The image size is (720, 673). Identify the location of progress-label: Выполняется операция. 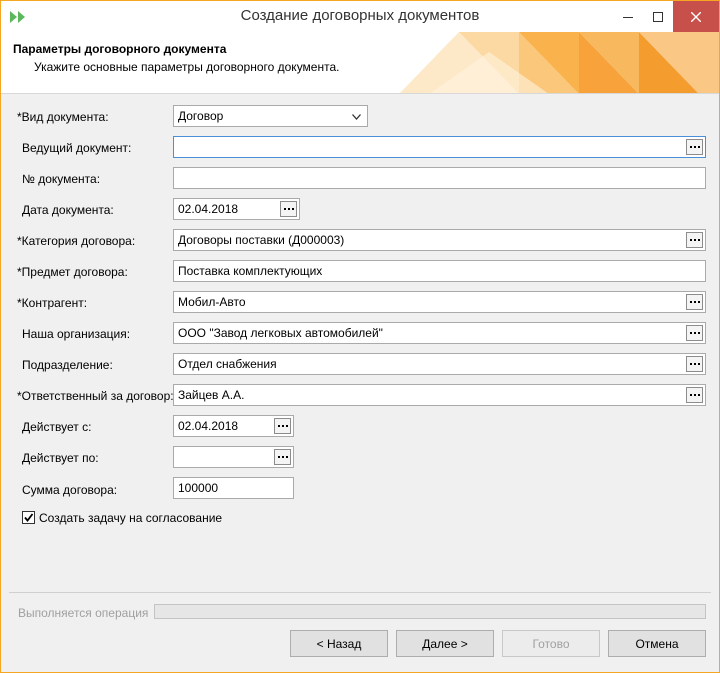
(83, 613).